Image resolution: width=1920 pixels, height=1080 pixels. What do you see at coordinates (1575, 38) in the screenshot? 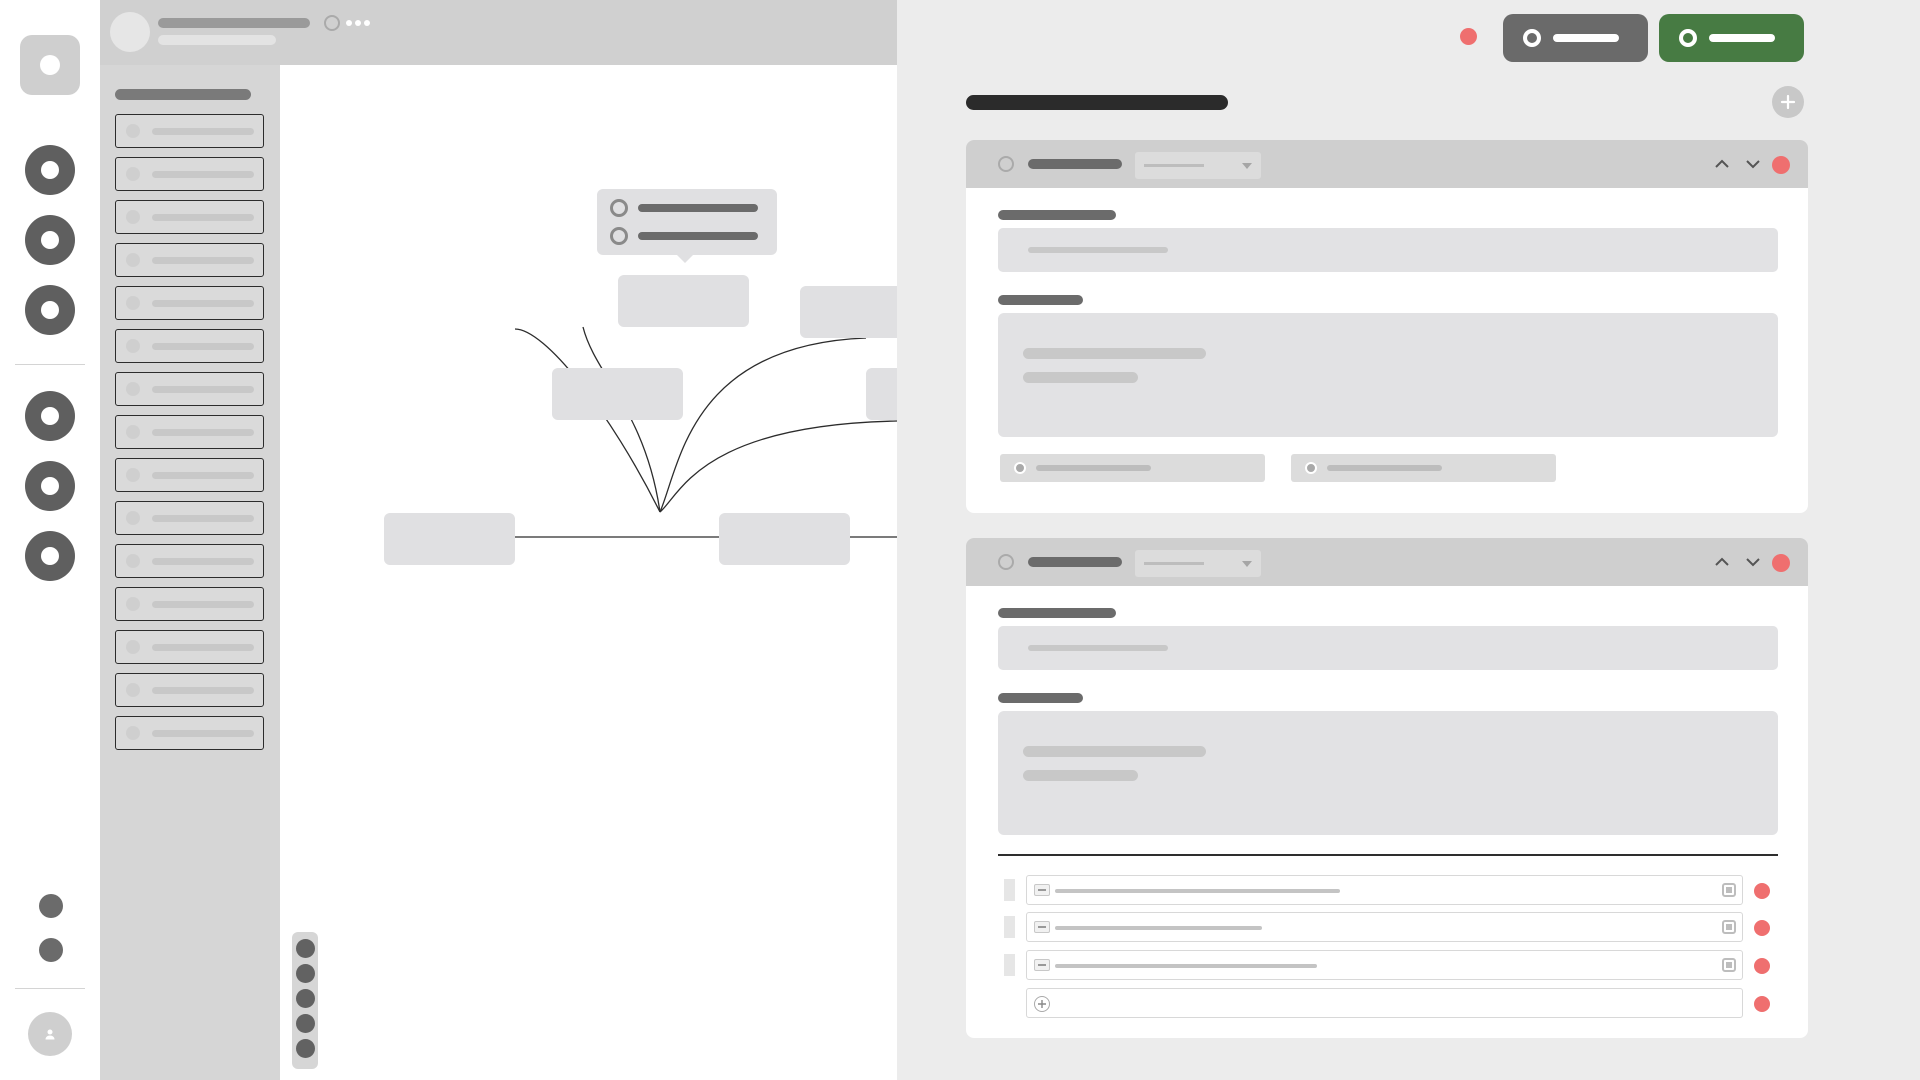
I see `secondary-action-button` at bounding box center [1575, 38].